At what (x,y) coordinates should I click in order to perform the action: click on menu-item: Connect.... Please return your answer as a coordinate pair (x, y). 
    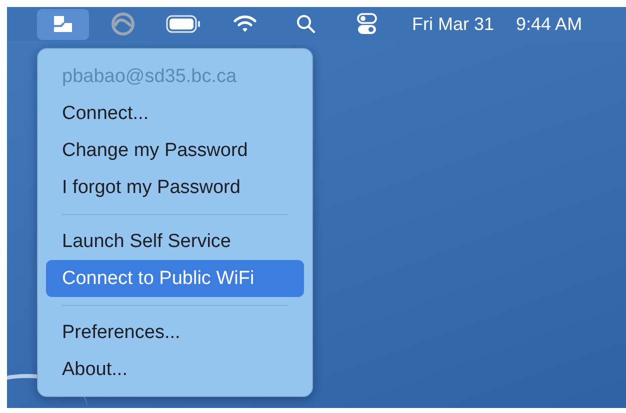
    Looking at the image, I should click on (175, 113).